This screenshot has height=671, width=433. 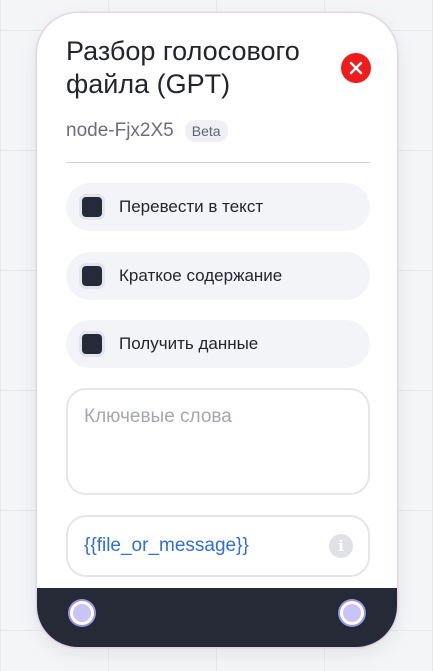 What do you see at coordinates (166, 545) in the screenshot?
I see `file-variable-value: {{file_or_message}}` at bounding box center [166, 545].